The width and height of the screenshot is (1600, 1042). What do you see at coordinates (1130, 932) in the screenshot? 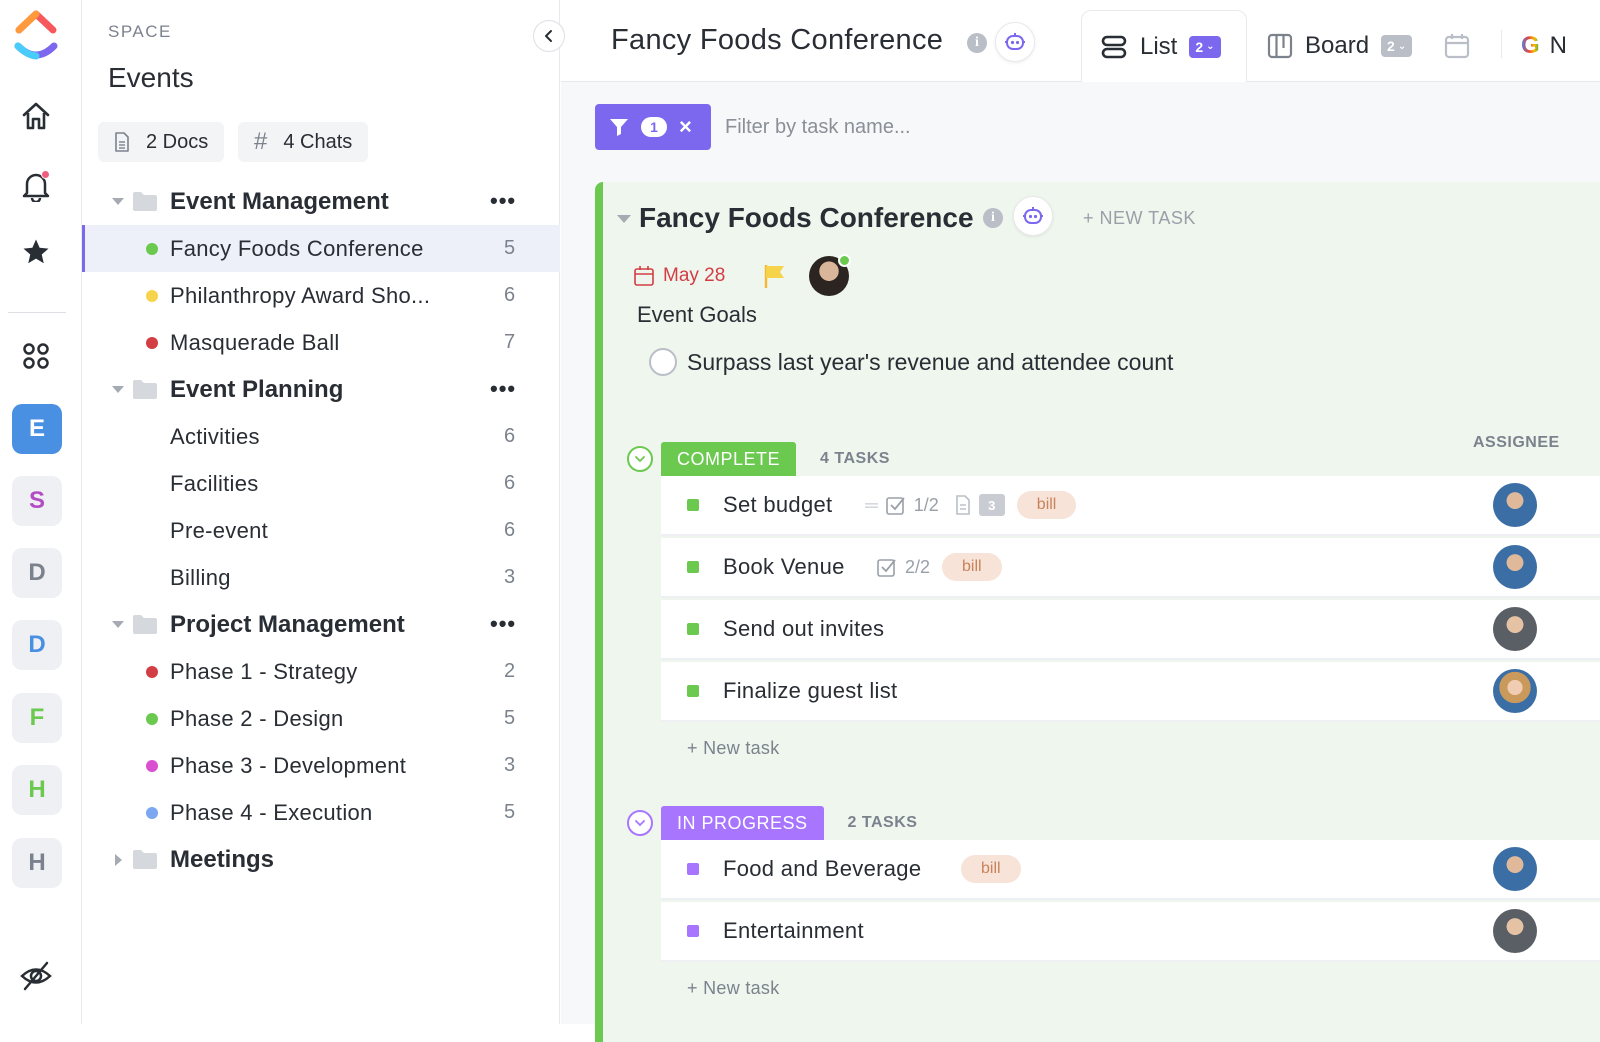
I see `task-row: Entertainment` at bounding box center [1130, 932].